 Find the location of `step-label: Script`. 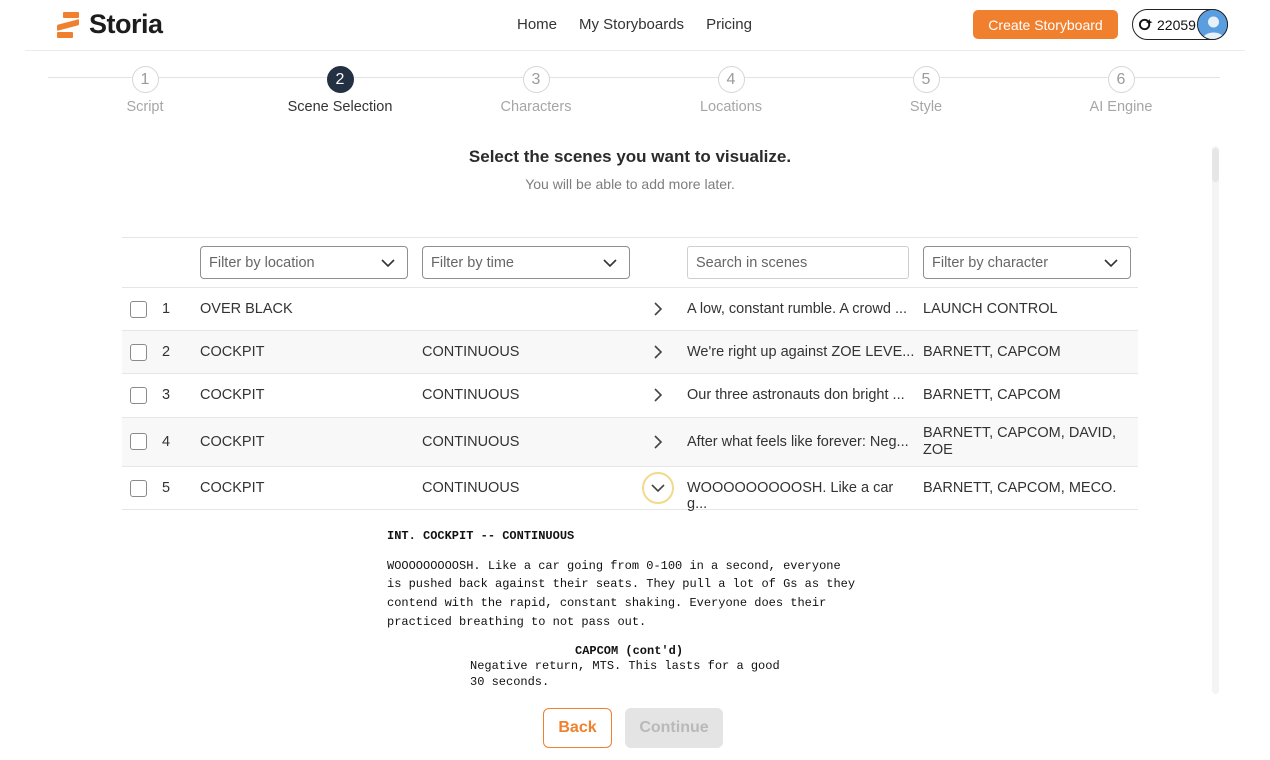

step-label: Script is located at coordinates (145, 107).